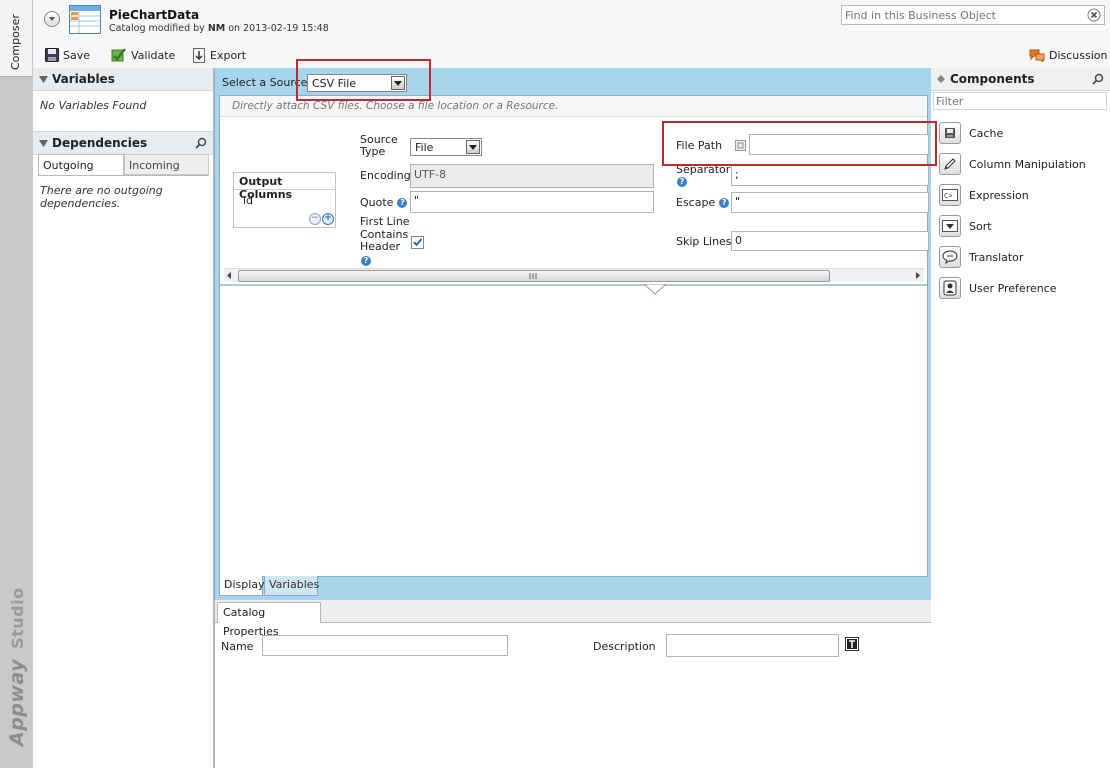  I want to click on component-cache: Cache, so click(971, 133).